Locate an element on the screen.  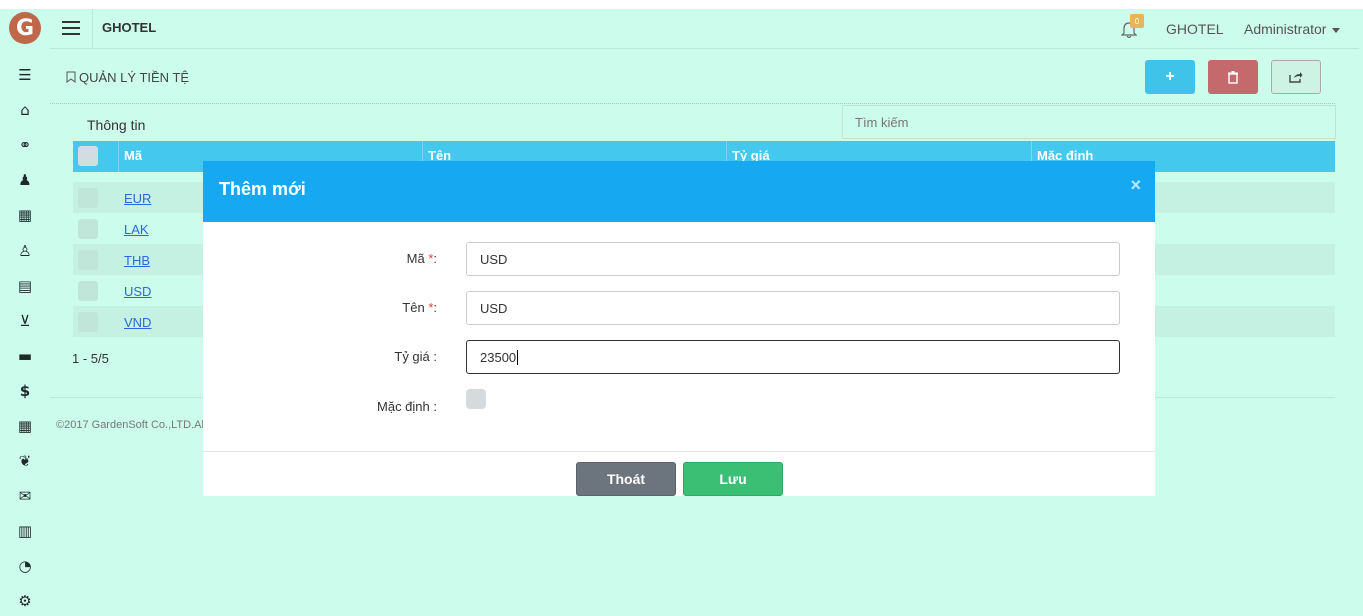
page-header: QUẢN LÝ TIỀN TỆ + is located at coordinates (692, 78).